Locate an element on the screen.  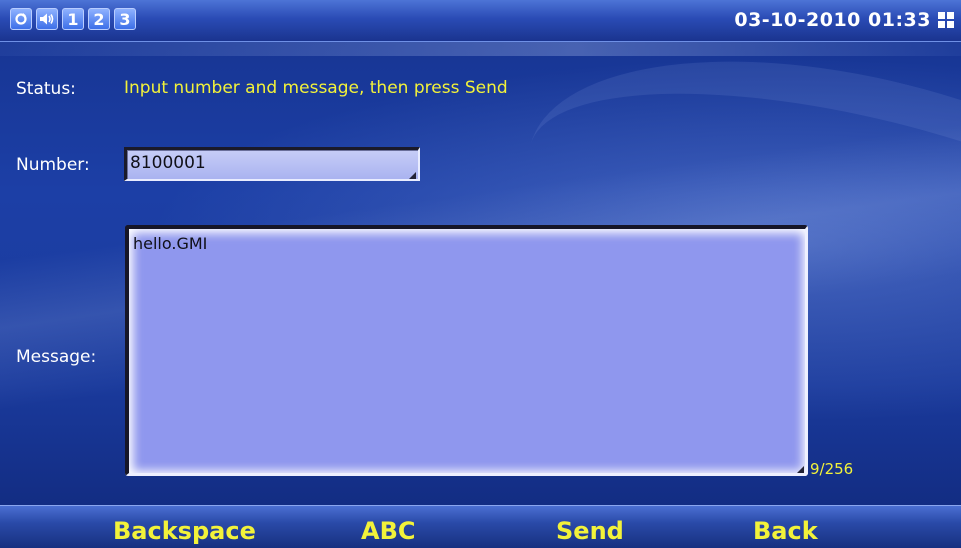
refresh-icon is located at coordinates (21, 19).